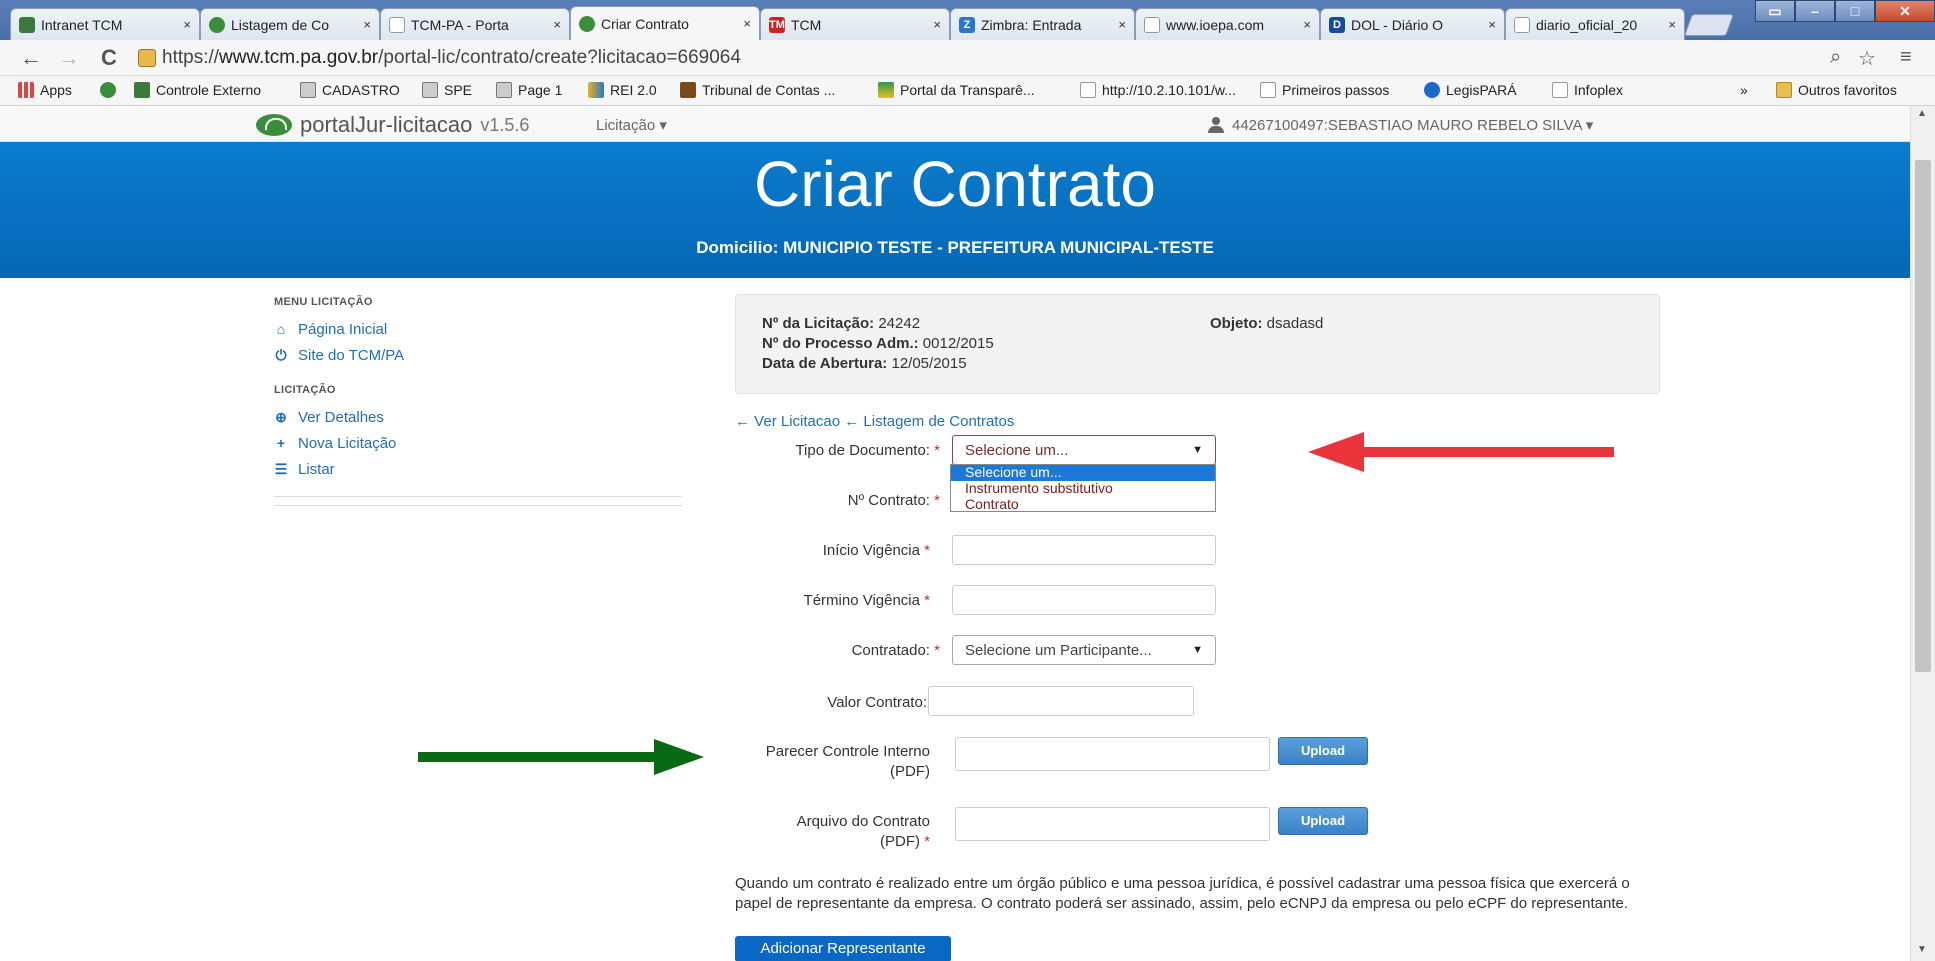 This screenshot has height=961, width=1935. Describe the element at coordinates (1324, 90) in the screenshot. I see `bookmark-primeiros-passos: Primeiros passos` at that location.